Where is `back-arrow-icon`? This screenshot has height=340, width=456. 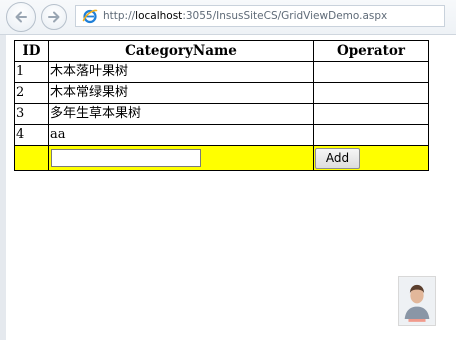
back-arrow-icon is located at coordinates (21, 17).